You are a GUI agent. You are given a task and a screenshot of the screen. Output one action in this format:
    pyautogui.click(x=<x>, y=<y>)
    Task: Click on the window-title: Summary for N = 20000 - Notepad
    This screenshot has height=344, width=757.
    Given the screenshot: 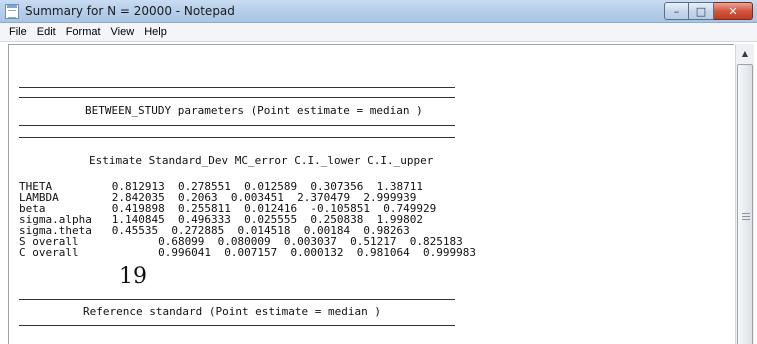 What is the action you would take?
    pyautogui.click(x=130, y=11)
    